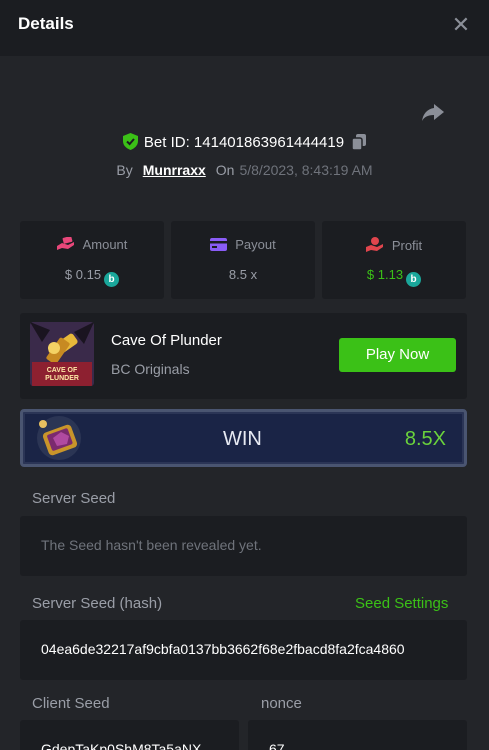 The image size is (489, 750). What do you see at coordinates (281, 703) in the screenshot?
I see `nonce-label: nonce` at bounding box center [281, 703].